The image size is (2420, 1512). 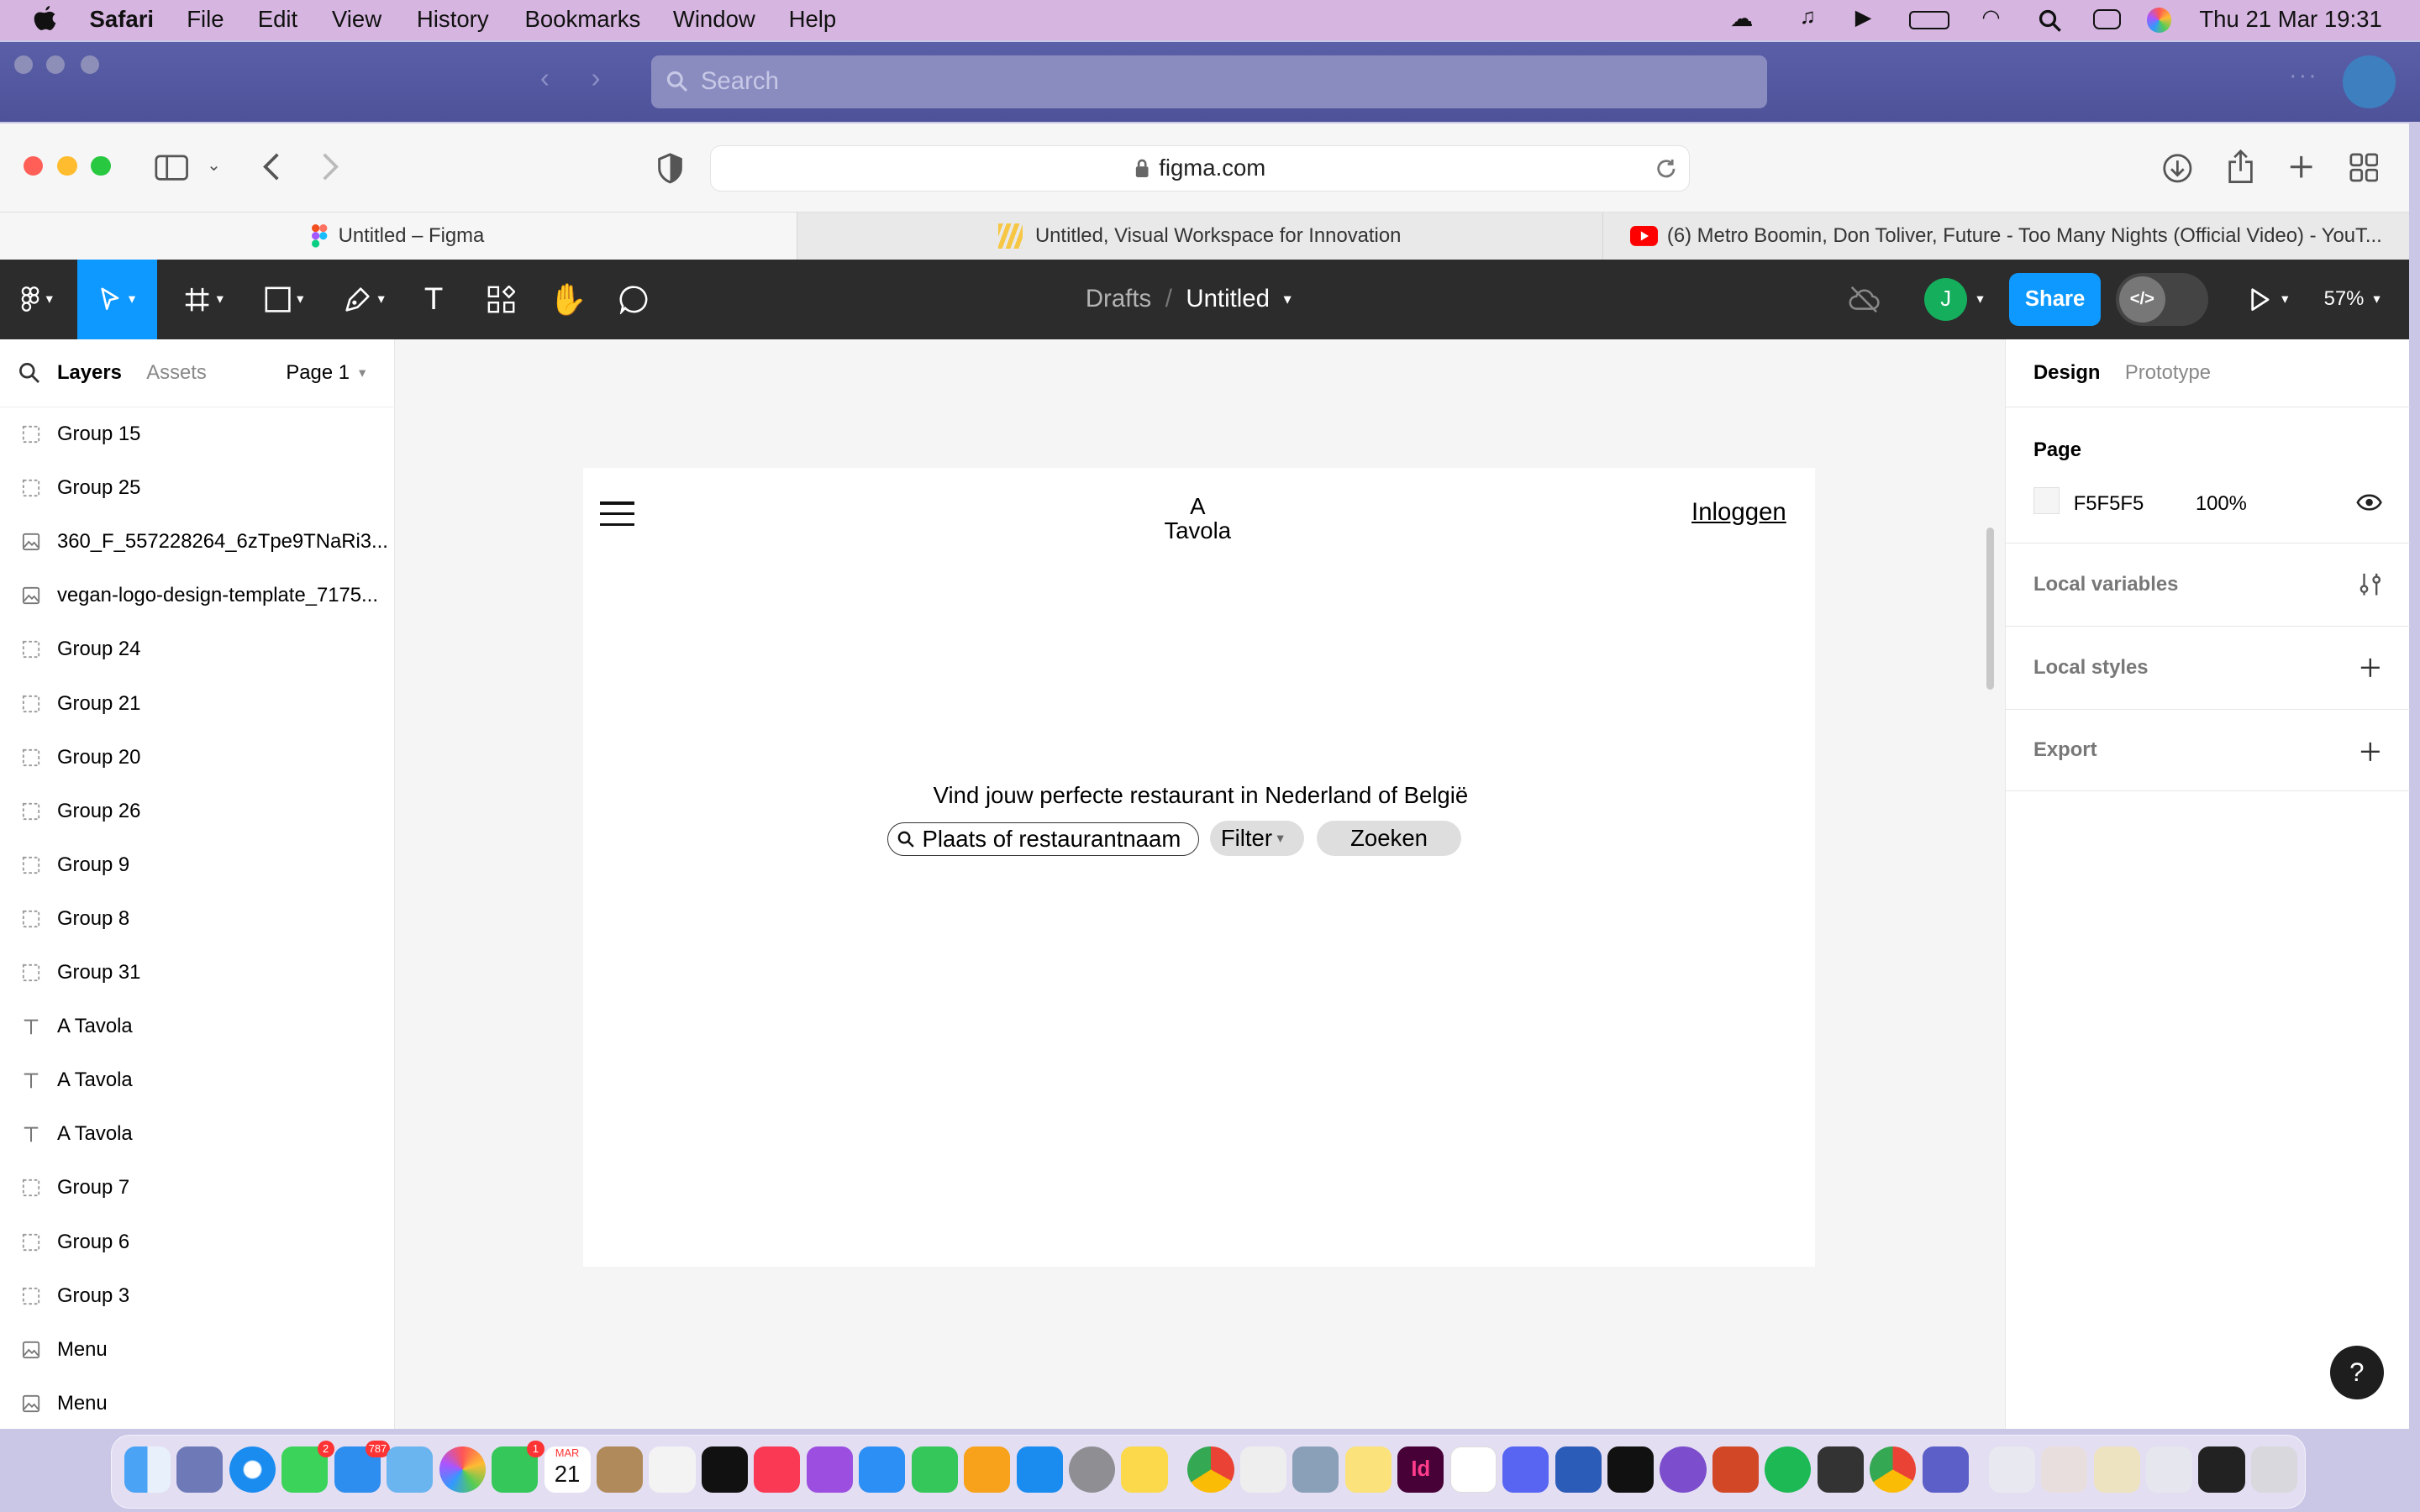 What do you see at coordinates (1789, 1470) in the screenshot?
I see `spotify-icon` at bounding box center [1789, 1470].